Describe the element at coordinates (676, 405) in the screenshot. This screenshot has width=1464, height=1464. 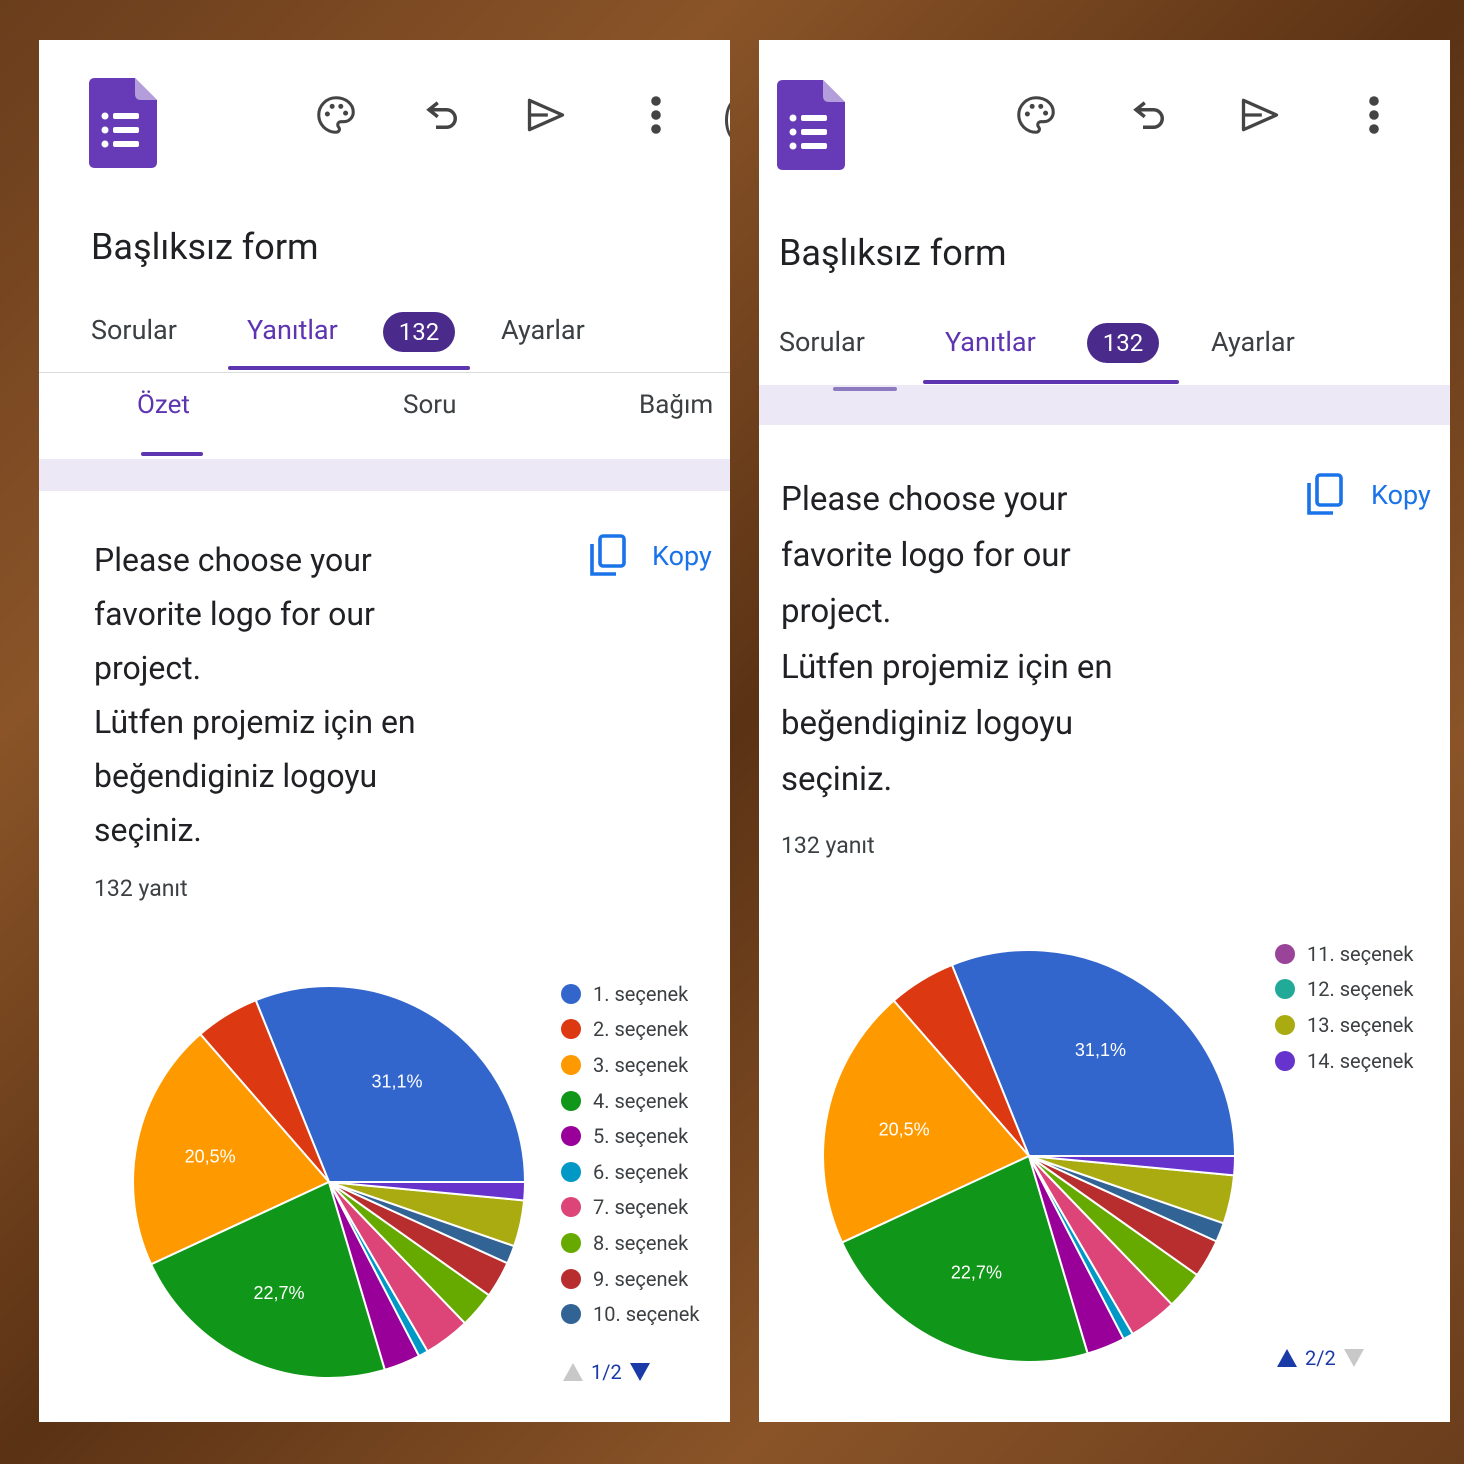
I see `subtab-individual: Bağım` at that location.